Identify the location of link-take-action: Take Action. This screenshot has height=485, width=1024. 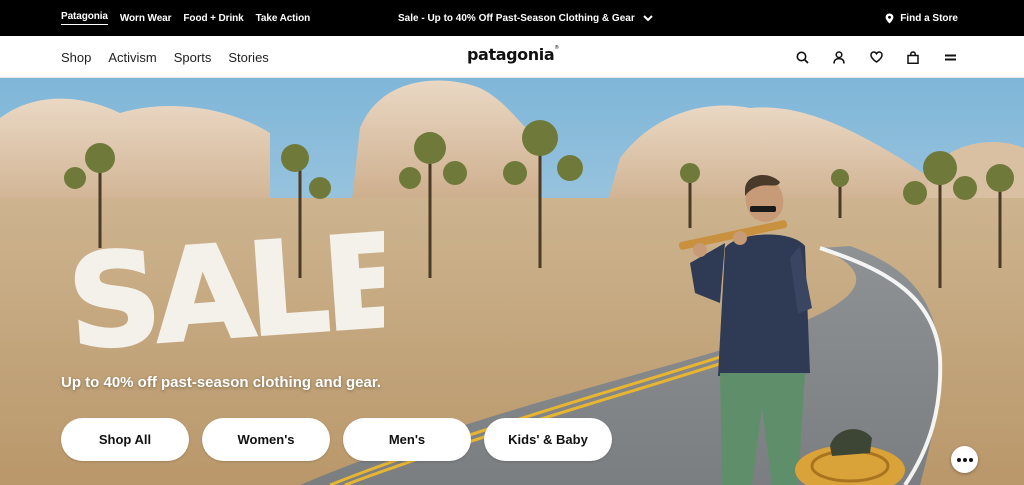
(283, 18).